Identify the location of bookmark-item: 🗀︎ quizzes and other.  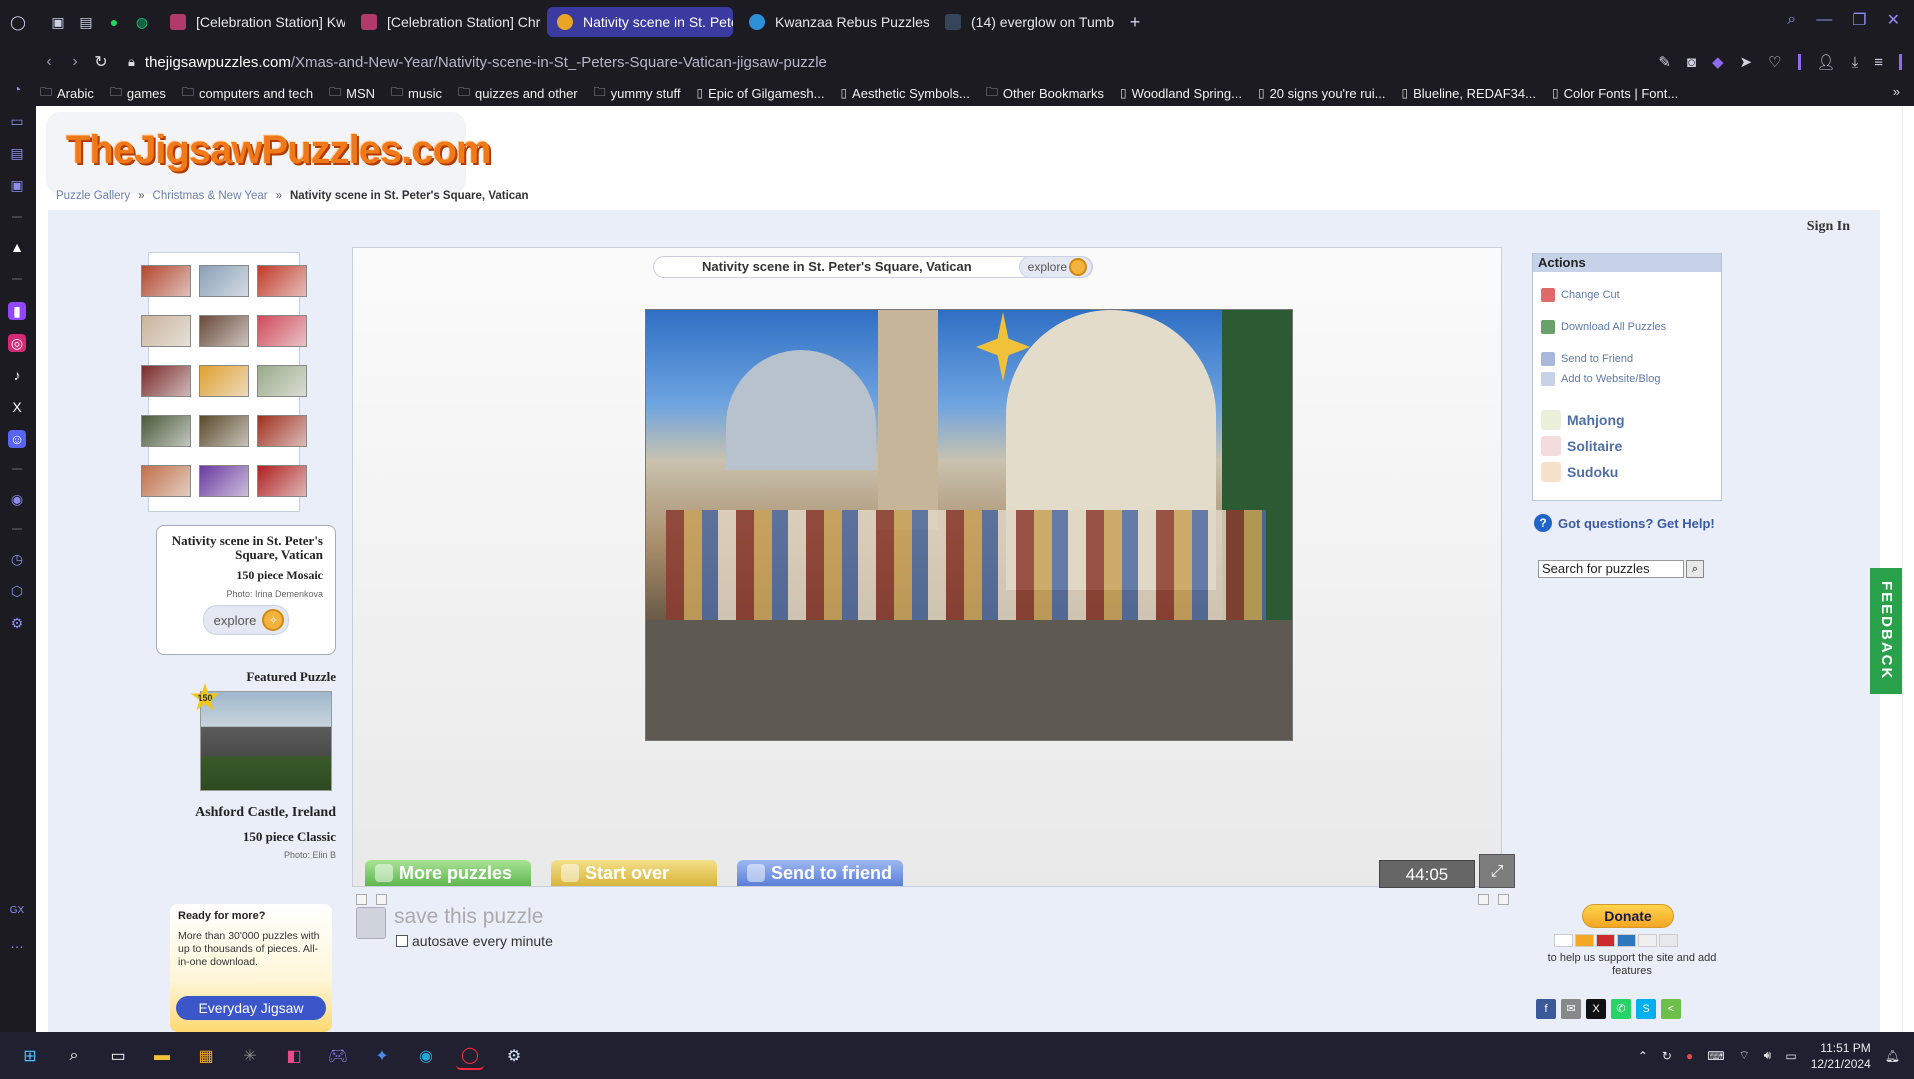
(518, 93).